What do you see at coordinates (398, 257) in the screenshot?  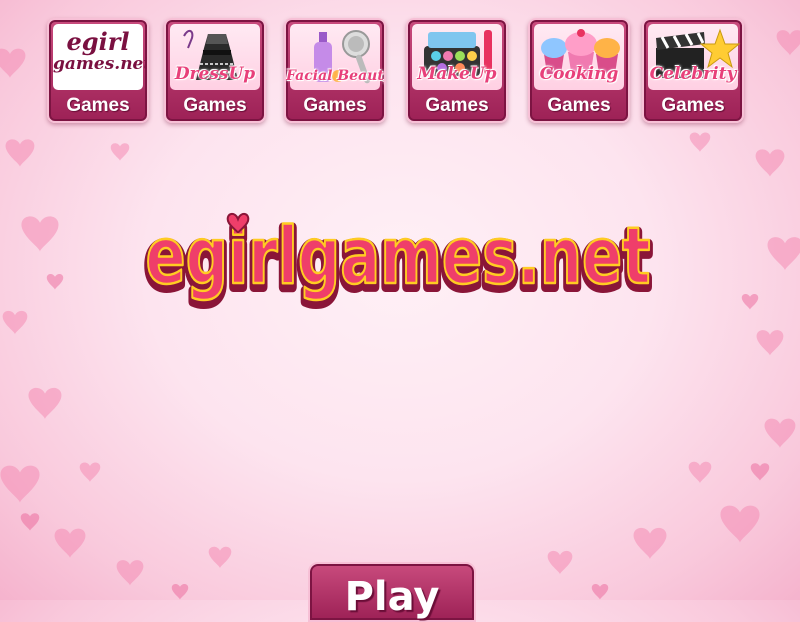 I see `logo-text: egirlgames.net` at bounding box center [398, 257].